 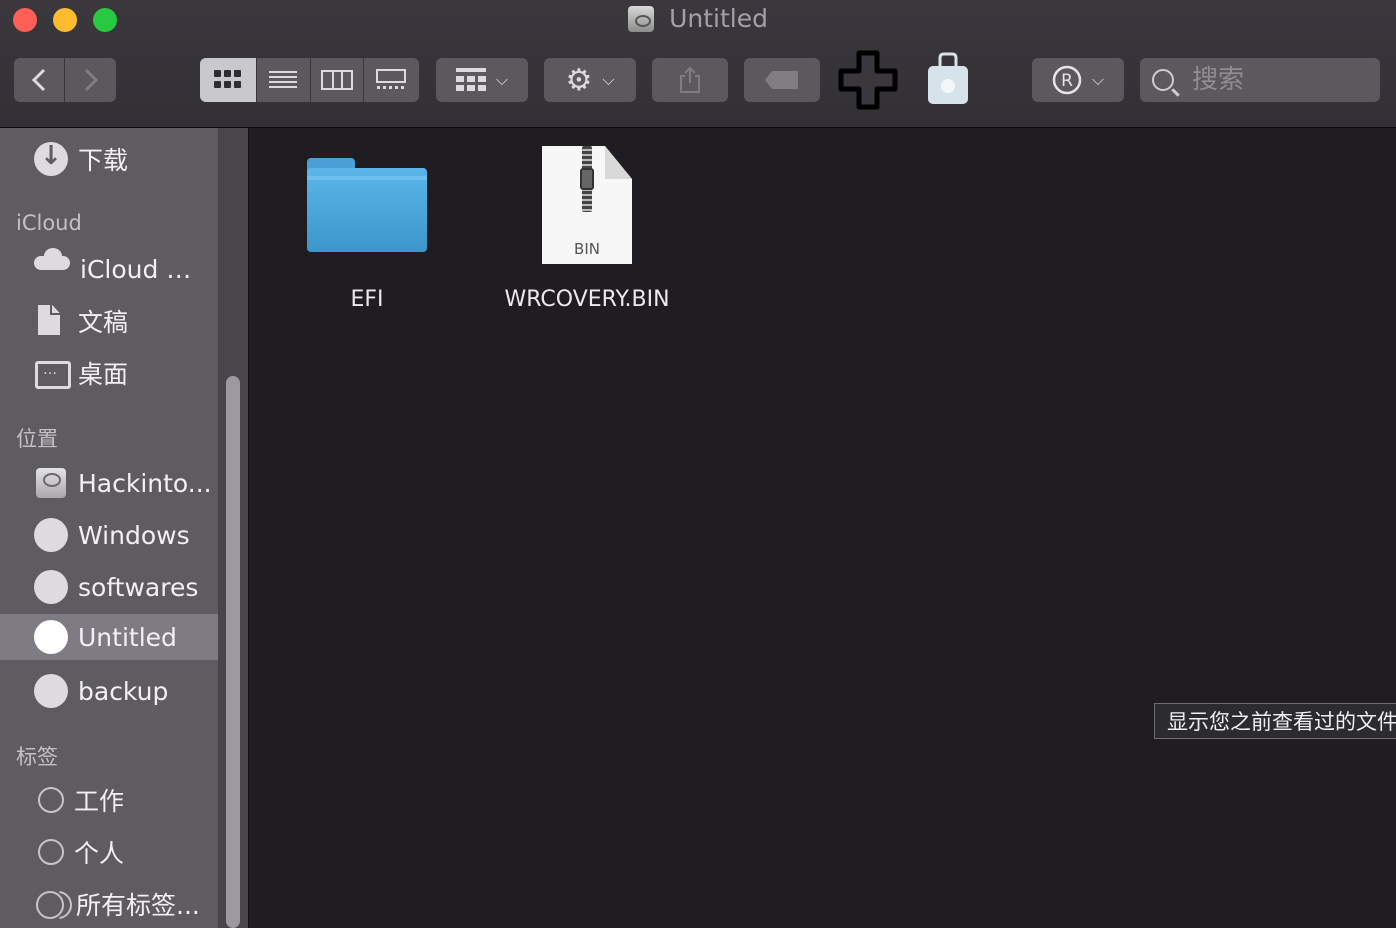 I want to click on sidebar-section-header-locations: 位置, so click(x=37, y=439).